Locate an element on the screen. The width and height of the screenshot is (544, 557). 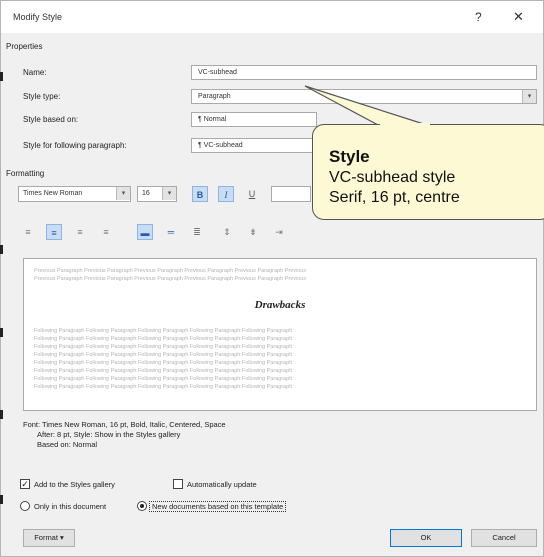
callout-line: VC-subhead style is located at coordinates (392, 177).